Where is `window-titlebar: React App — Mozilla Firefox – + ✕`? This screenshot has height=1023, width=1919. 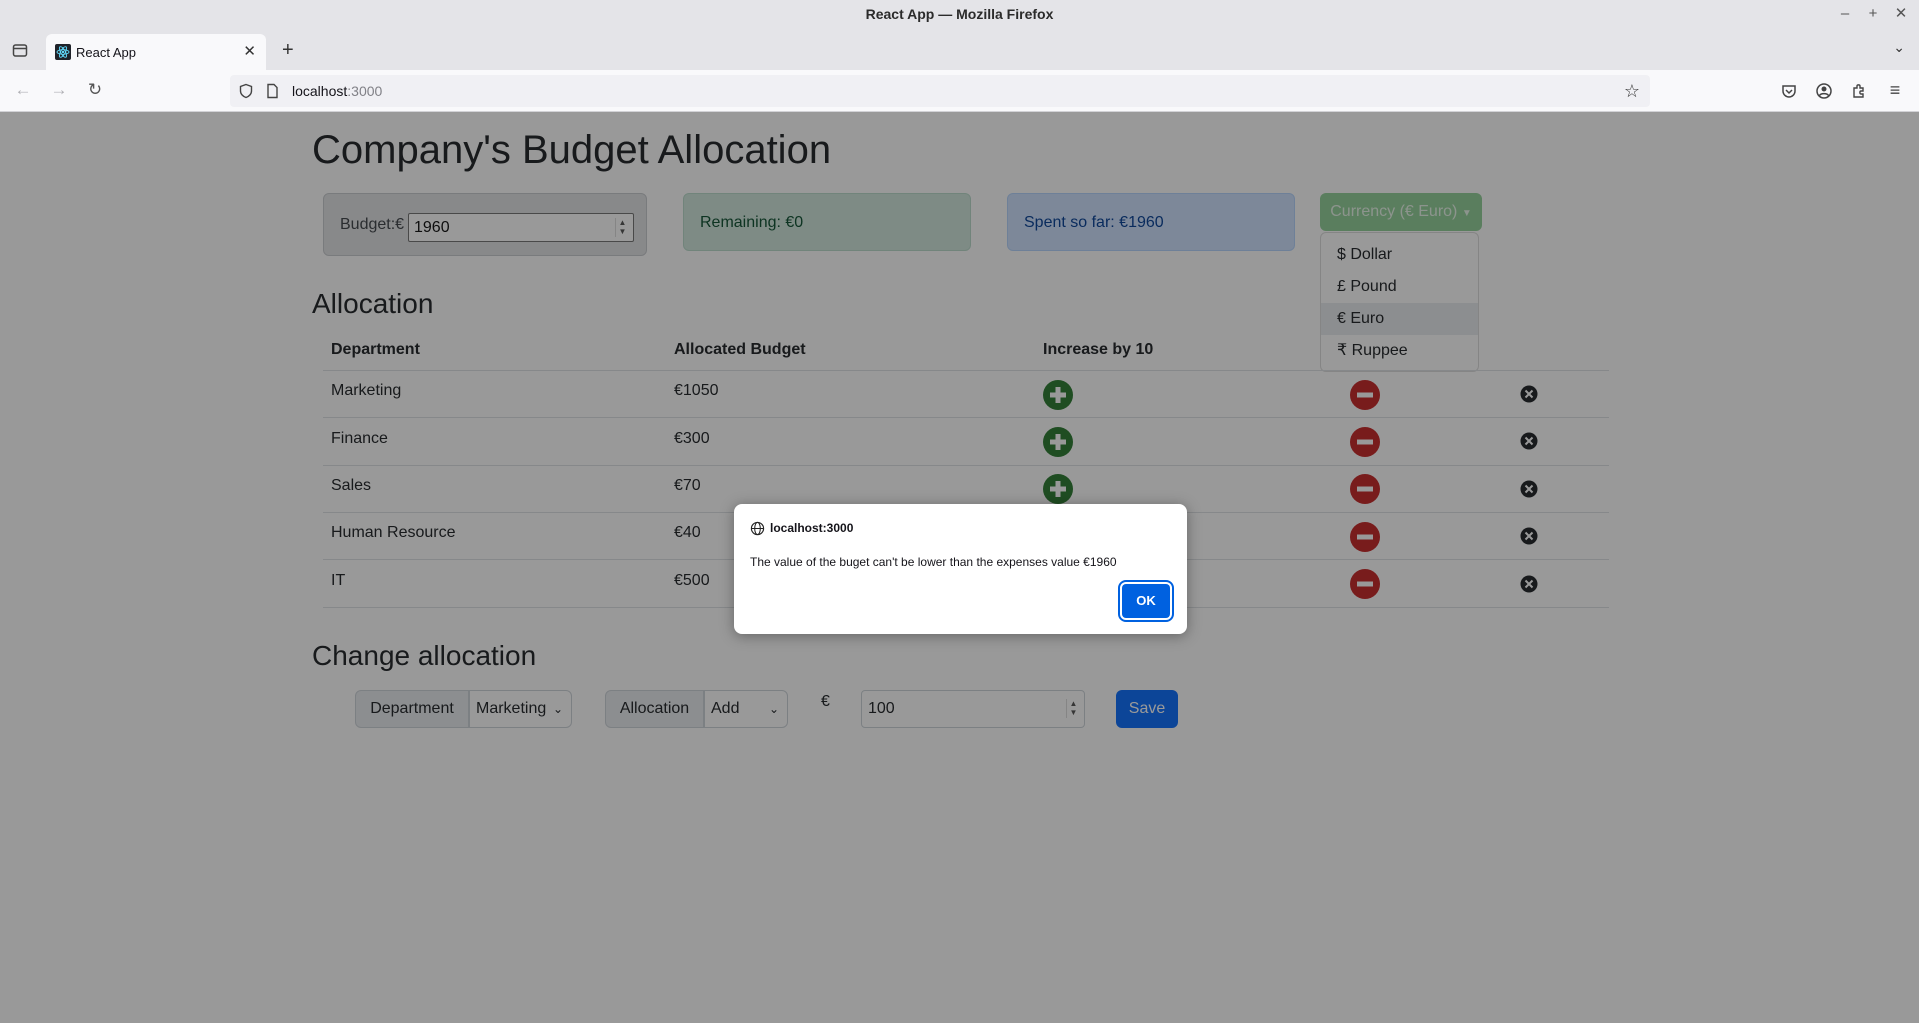 window-titlebar: React App — Mozilla Firefox – + ✕ is located at coordinates (959, 15).